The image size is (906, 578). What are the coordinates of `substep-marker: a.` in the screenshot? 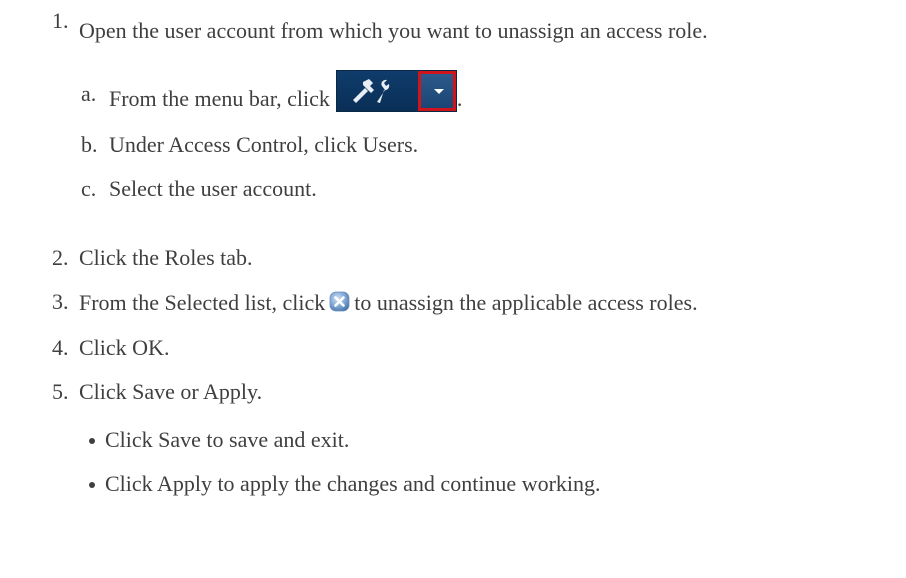 It's located at (89, 93).